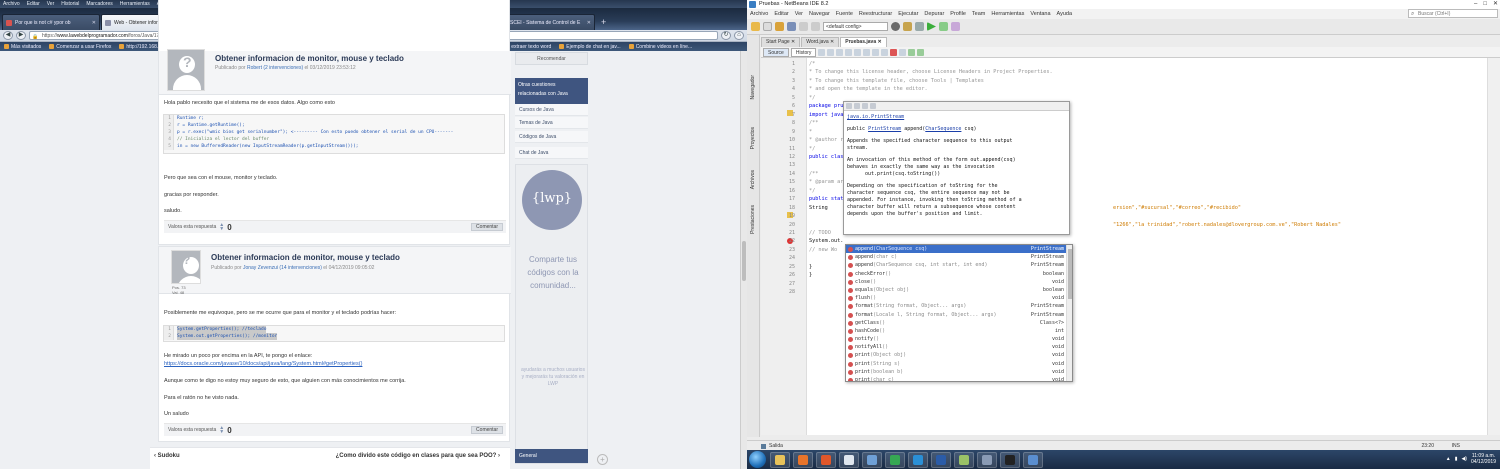 The image size is (1500, 469). Describe the element at coordinates (1007, 14) in the screenshot. I see `nb-menu-herramientas: Herramientas` at that location.